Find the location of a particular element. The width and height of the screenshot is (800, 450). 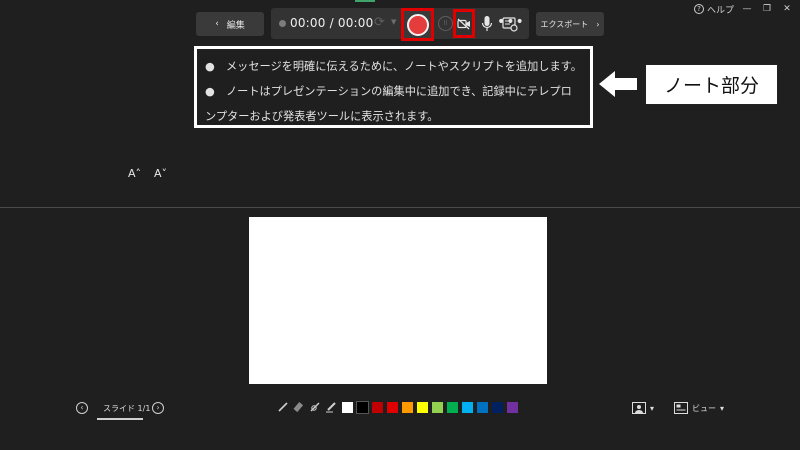

view-caret: ▾ is located at coordinates (722, 408).